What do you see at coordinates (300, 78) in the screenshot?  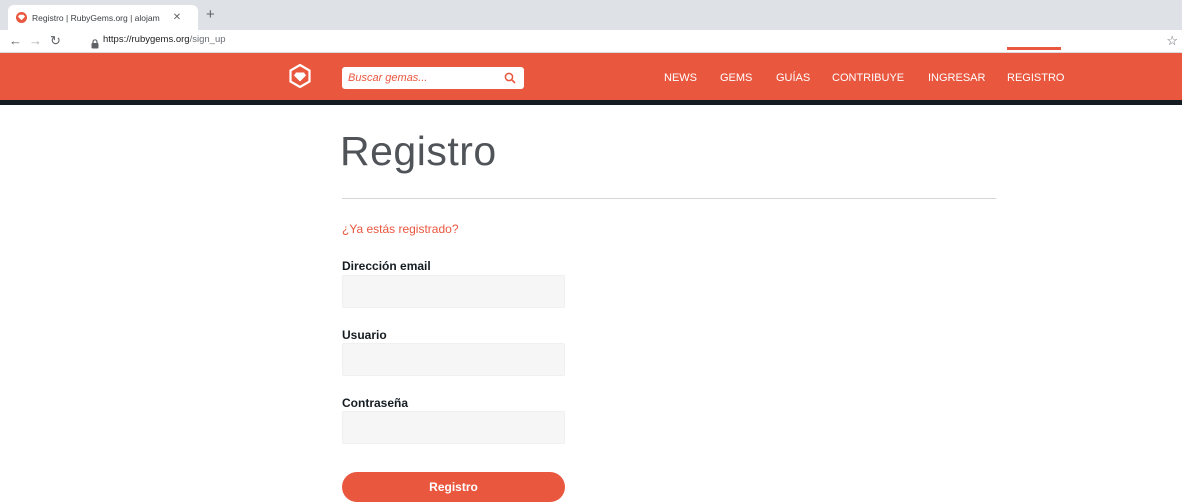 I see `rubygems-logo-icon` at bounding box center [300, 78].